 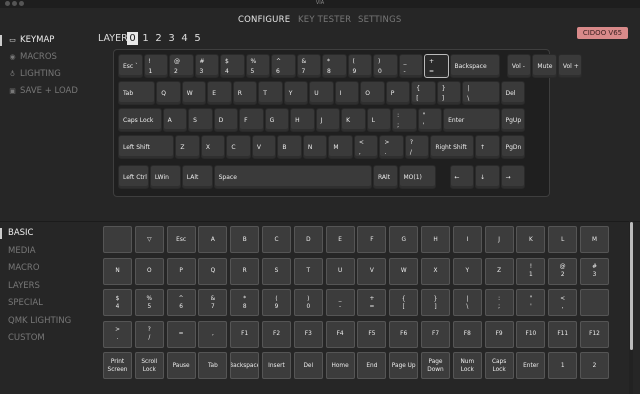 I want to click on key-row3-9: L, so click(x=379, y=120).